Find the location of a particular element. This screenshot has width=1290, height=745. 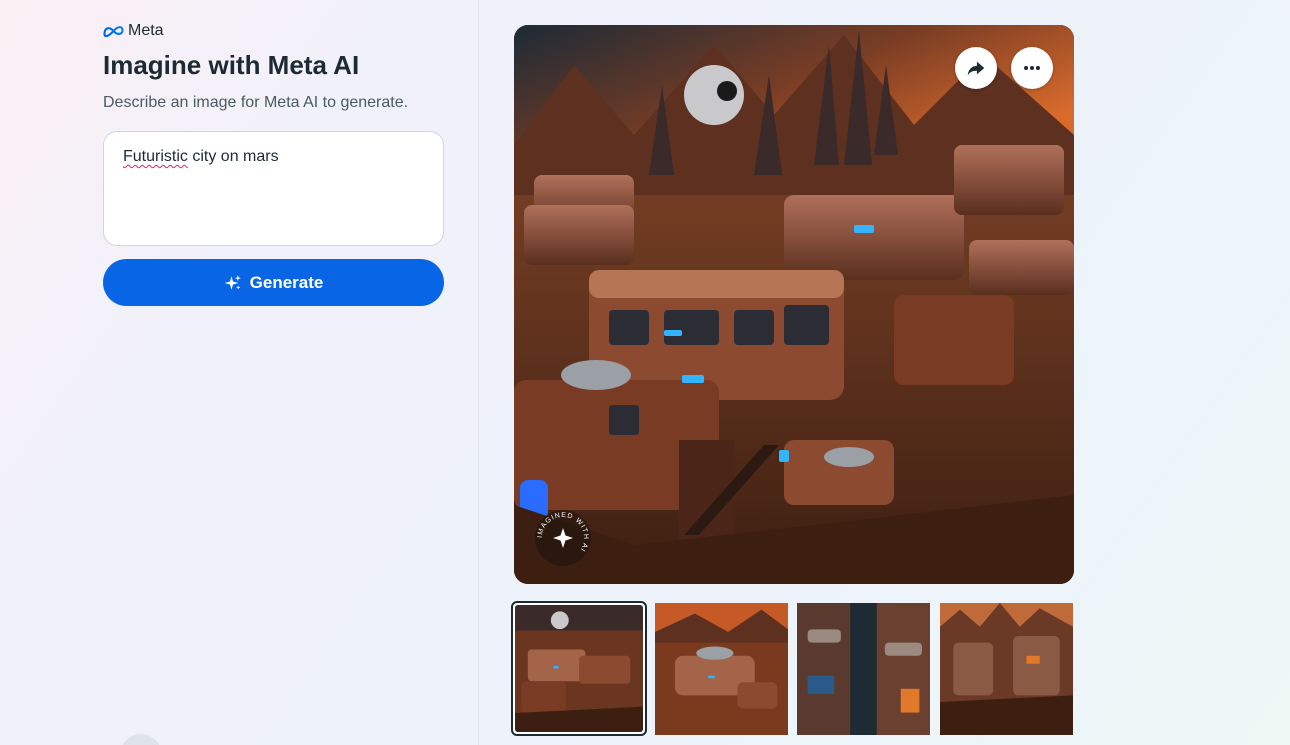

more-dots-icon is located at coordinates (1032, 68).